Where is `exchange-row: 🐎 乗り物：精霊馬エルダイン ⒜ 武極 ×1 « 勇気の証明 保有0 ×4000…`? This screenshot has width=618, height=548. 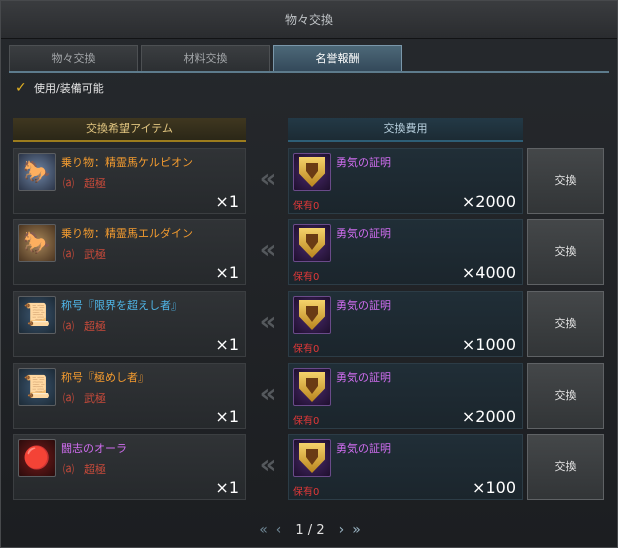
exchange-row: 🐎 乗り物：精霊馬エルダイン ⒜ 武極 ×1 « 勇気の証明 保有0 ×4000… is located at coordinates (310, 252).